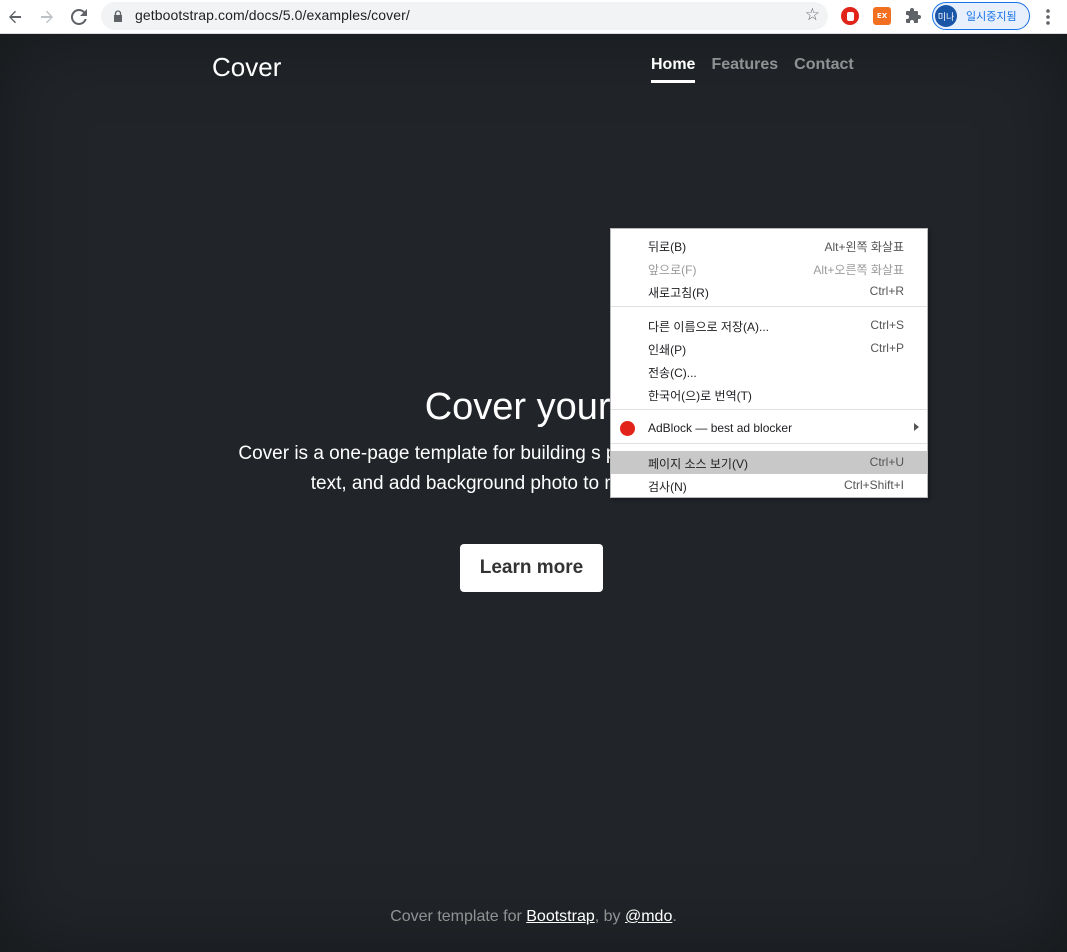  What do you see at coordinates (886, 462) in the screenshot?
I see `menu-item-shortcut: Ctrl+U` at bounding box center [886, 462].